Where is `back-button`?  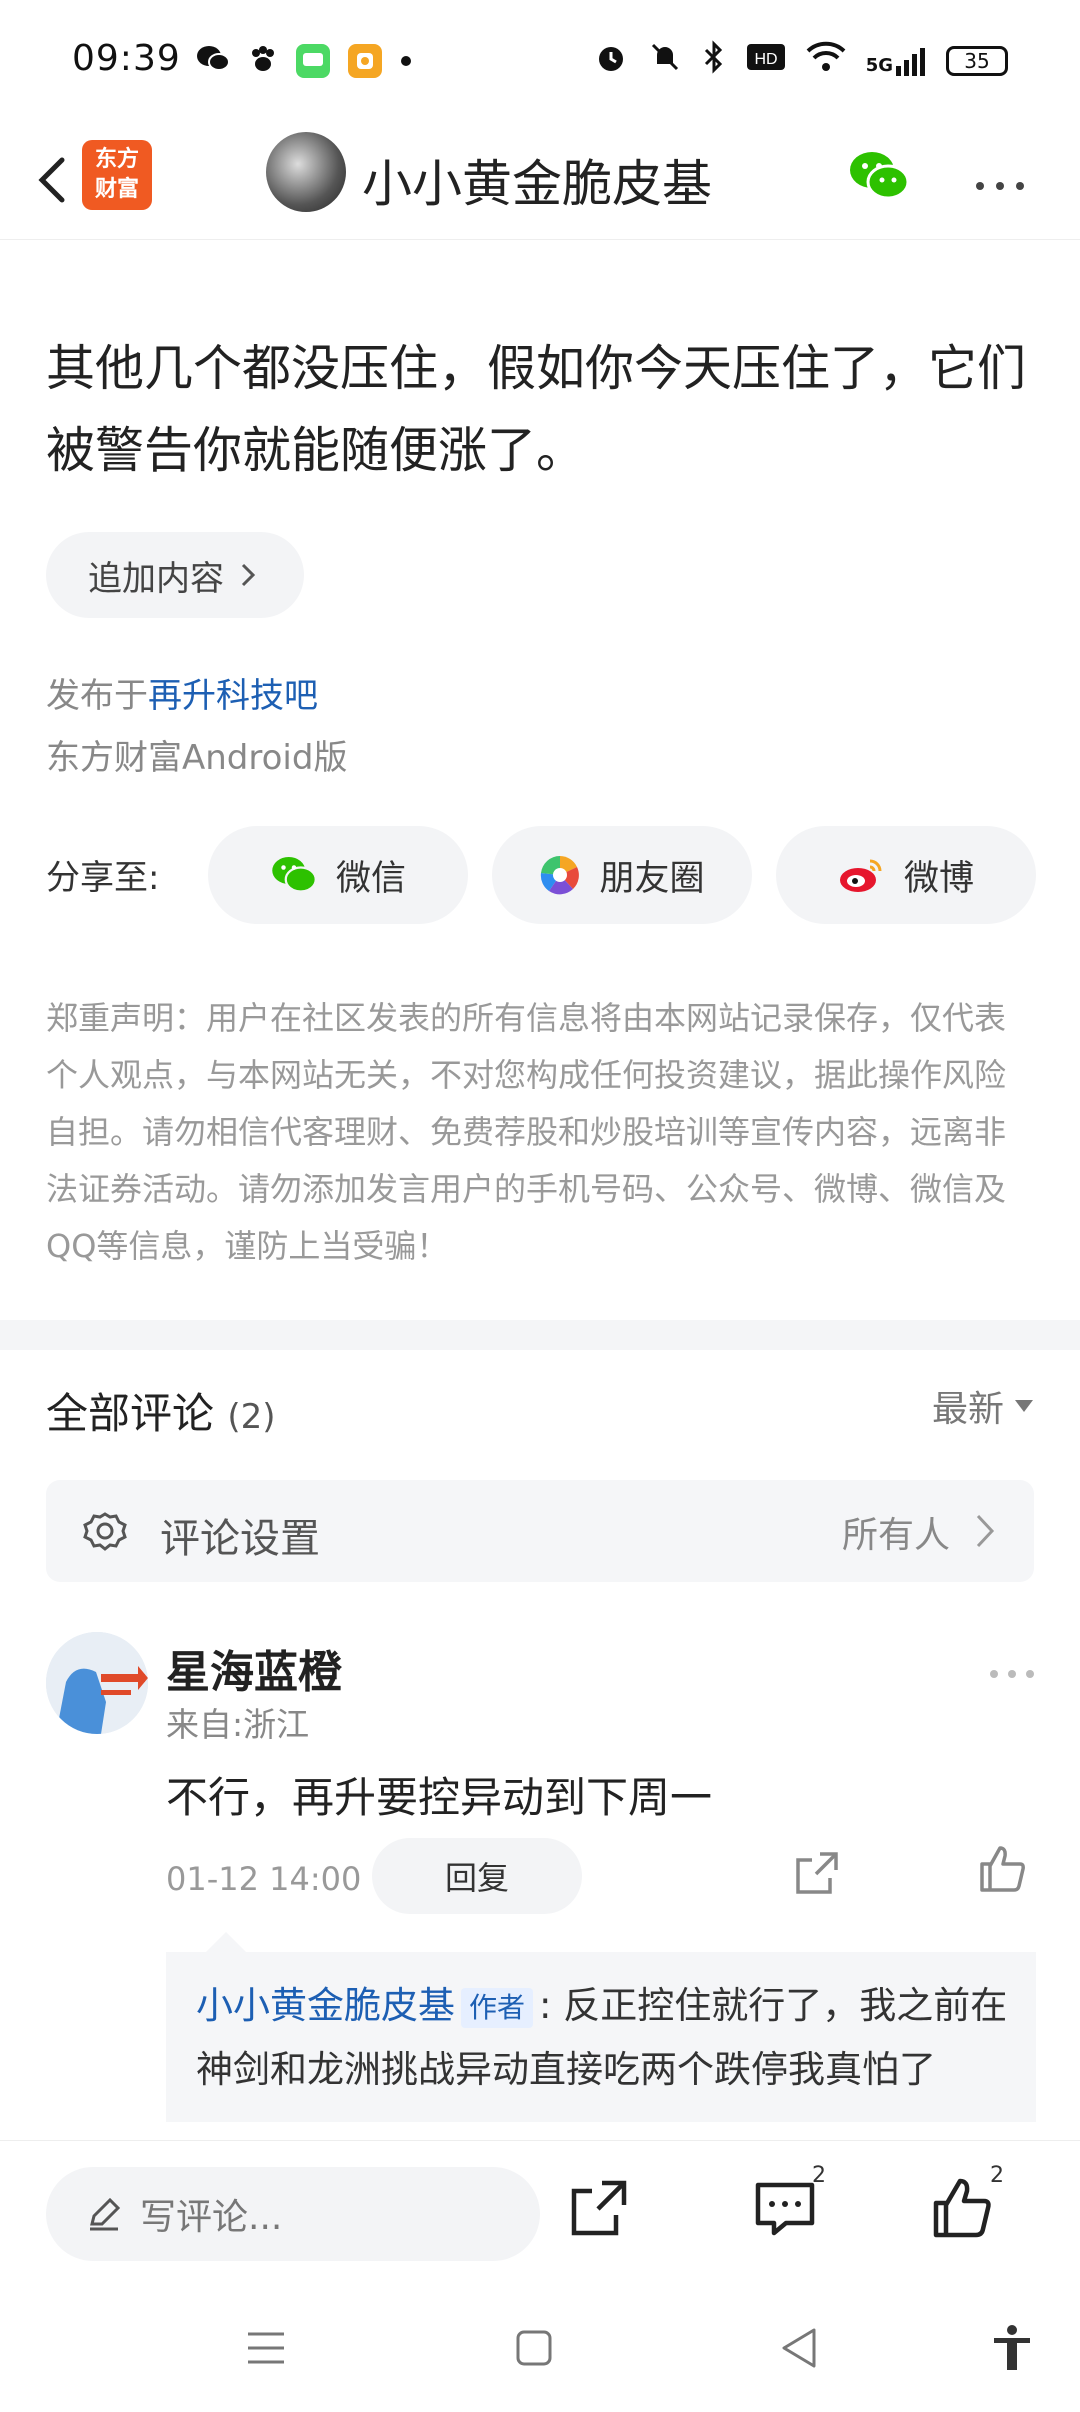
back-button is located at coordinates (54, 180).